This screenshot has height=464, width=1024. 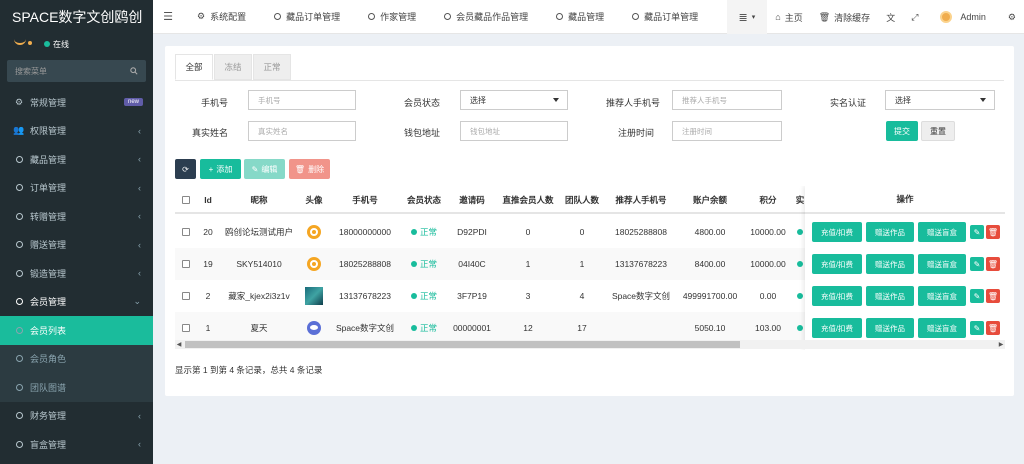 I want to click on avatar, so click(x=314, y=328).